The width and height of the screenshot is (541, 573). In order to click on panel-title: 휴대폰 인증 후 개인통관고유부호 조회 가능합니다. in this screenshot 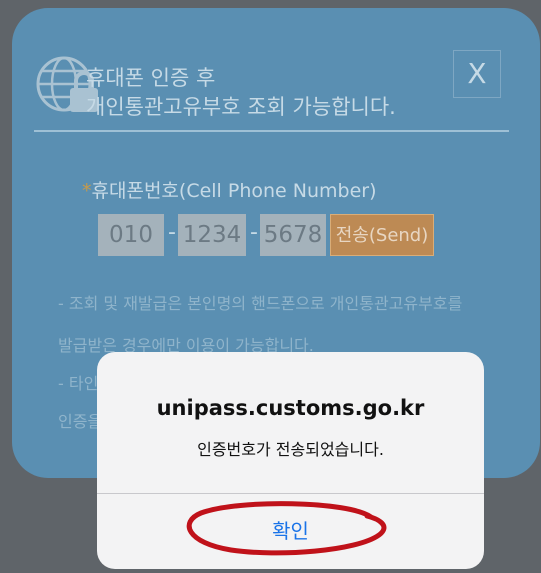, I will do `click(241, 92)`.